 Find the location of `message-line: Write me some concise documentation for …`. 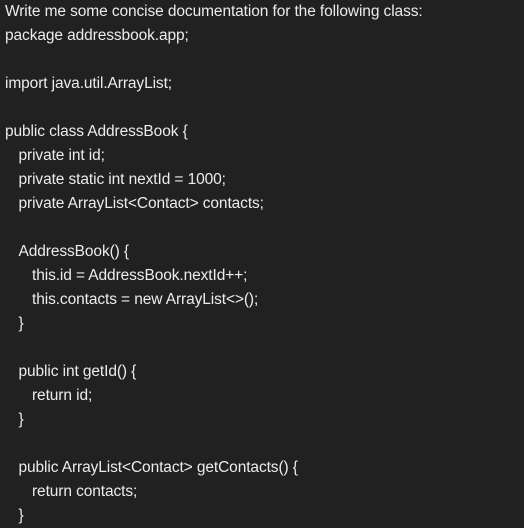

message-line: Write me some concise documentation for … is located at coordinates (214, 11).